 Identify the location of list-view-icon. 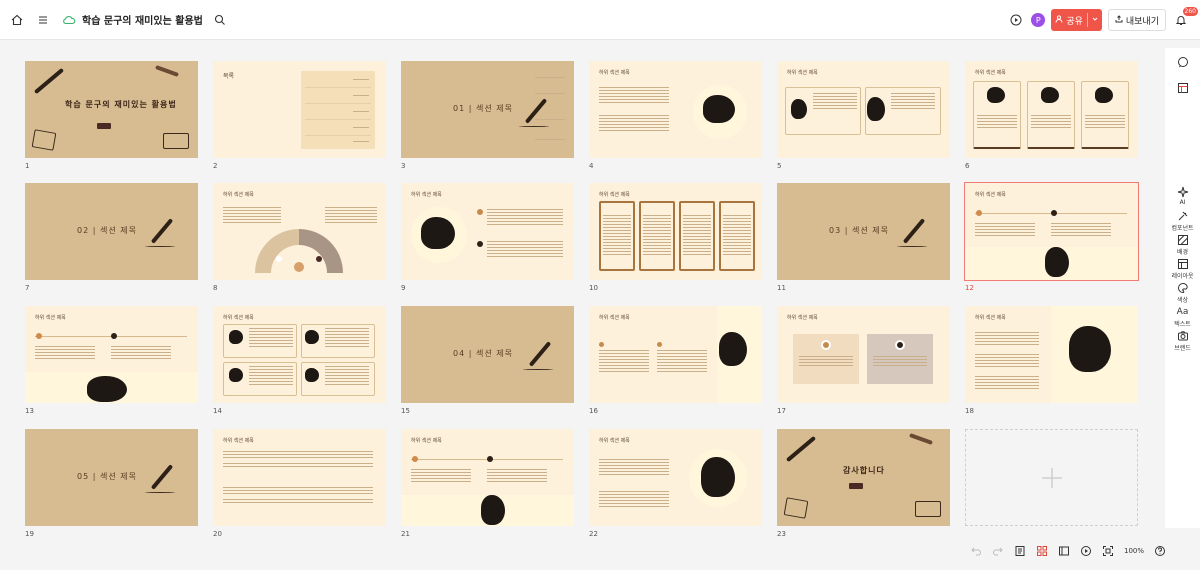
(1064, 551).